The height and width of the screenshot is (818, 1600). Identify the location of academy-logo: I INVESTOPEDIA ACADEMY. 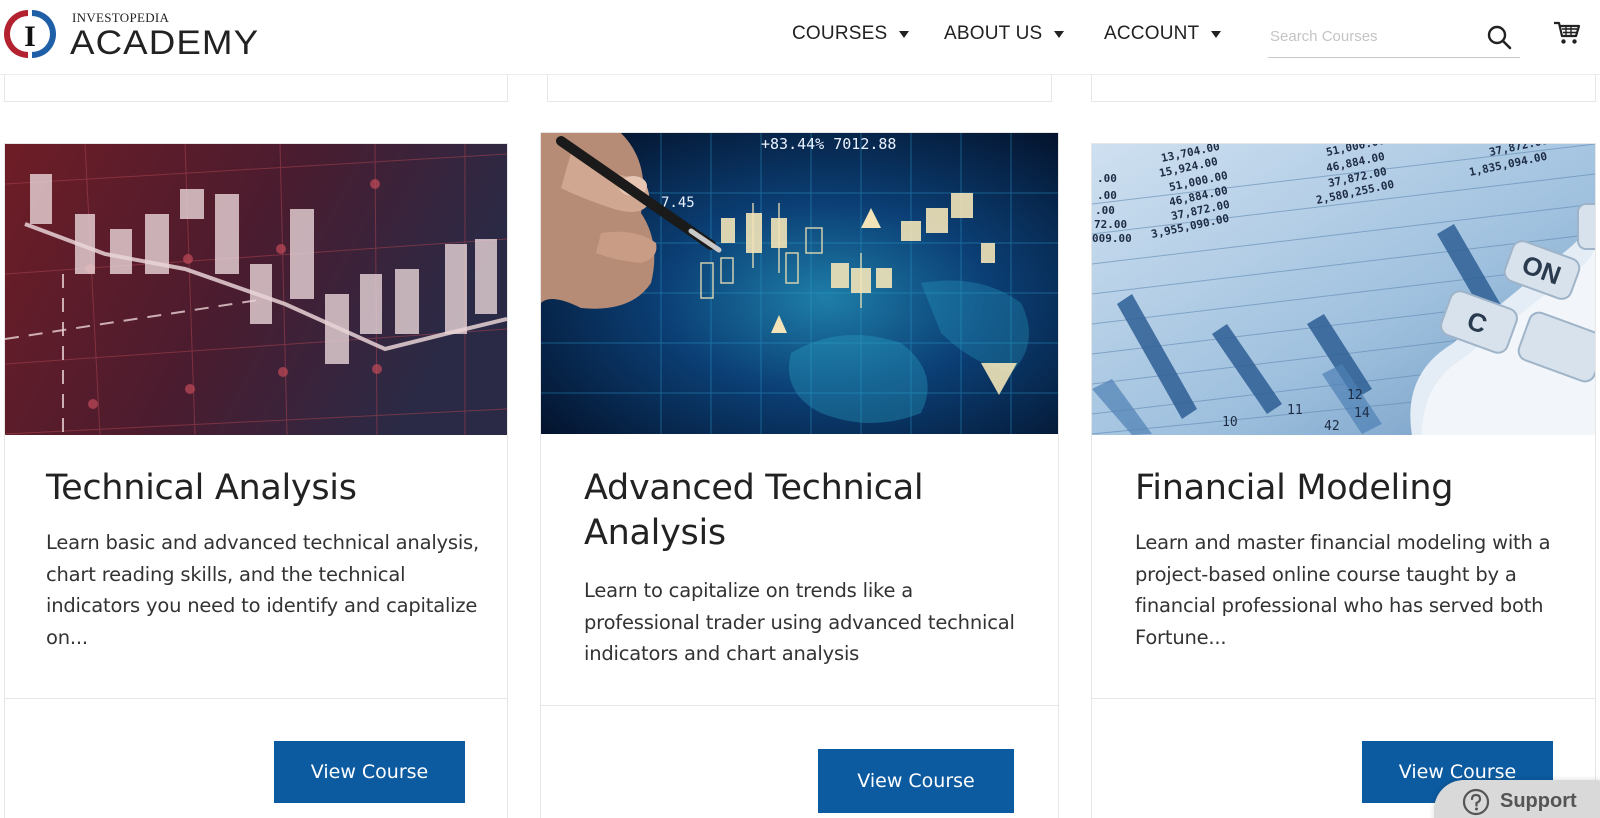
(130, 34).